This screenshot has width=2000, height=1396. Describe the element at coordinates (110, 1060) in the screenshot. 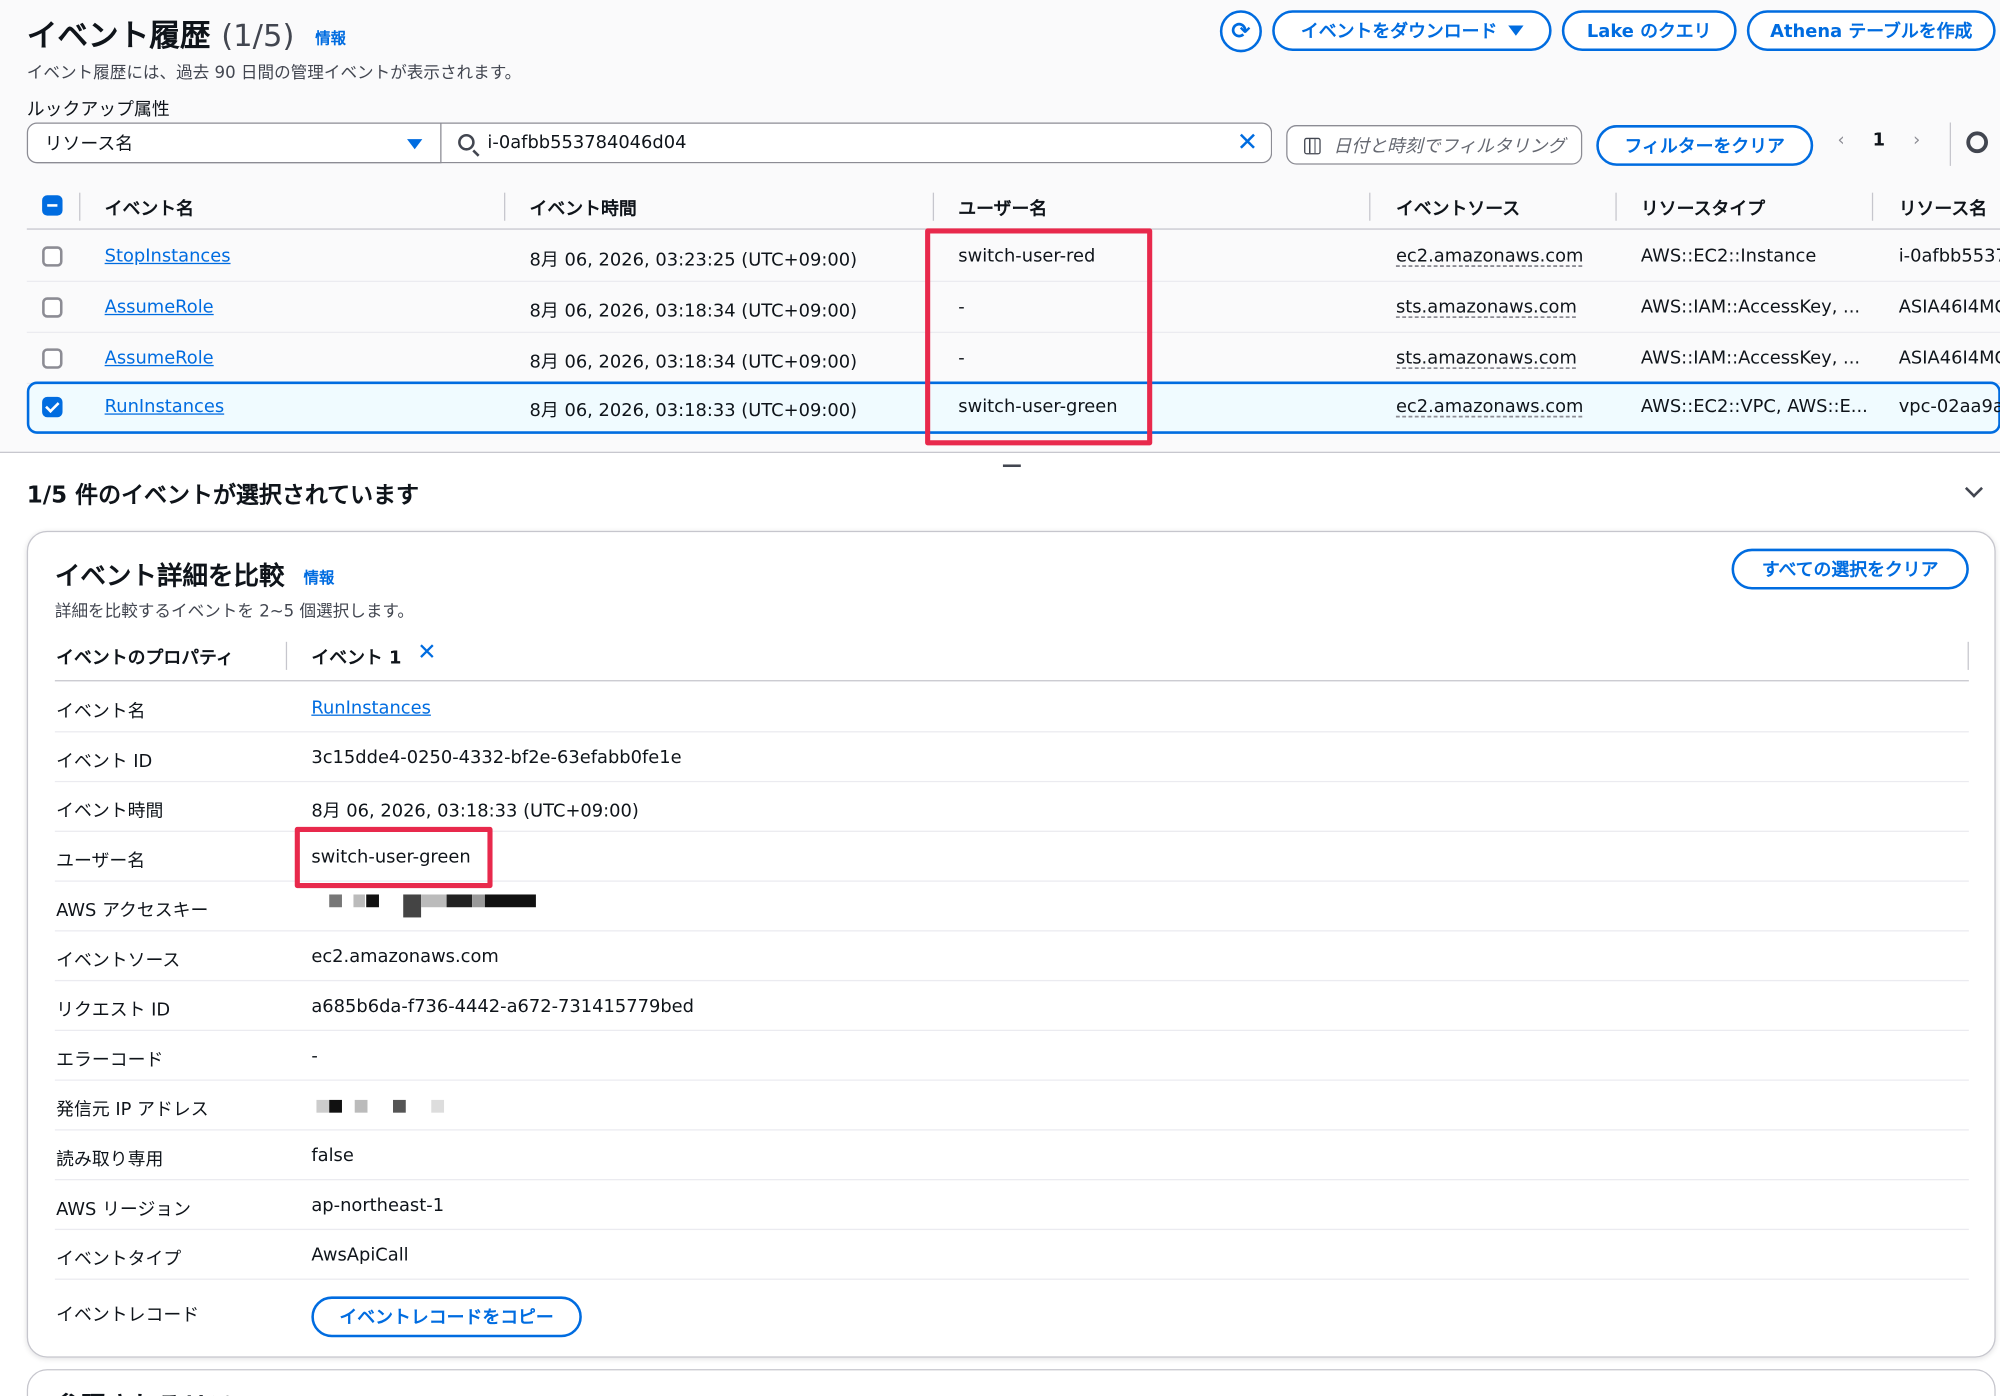

I see `detail-key: エラーコード` at that location.